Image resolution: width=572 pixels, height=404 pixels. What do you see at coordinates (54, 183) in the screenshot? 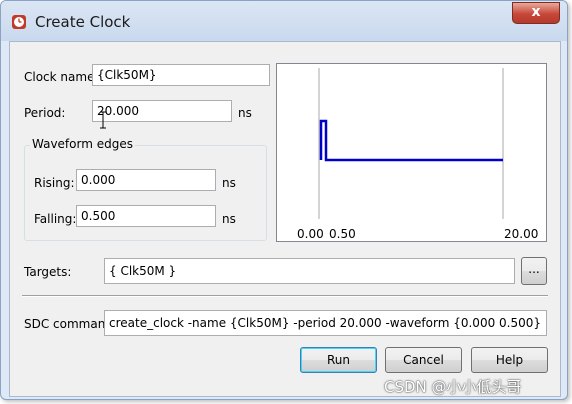
I see `rising-label: Rising:` at bounding box center [54, 183].